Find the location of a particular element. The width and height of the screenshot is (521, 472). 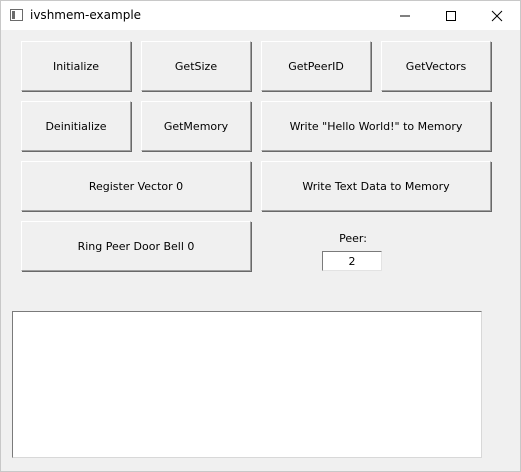

maximize-button is located at coordinates (451, 15).